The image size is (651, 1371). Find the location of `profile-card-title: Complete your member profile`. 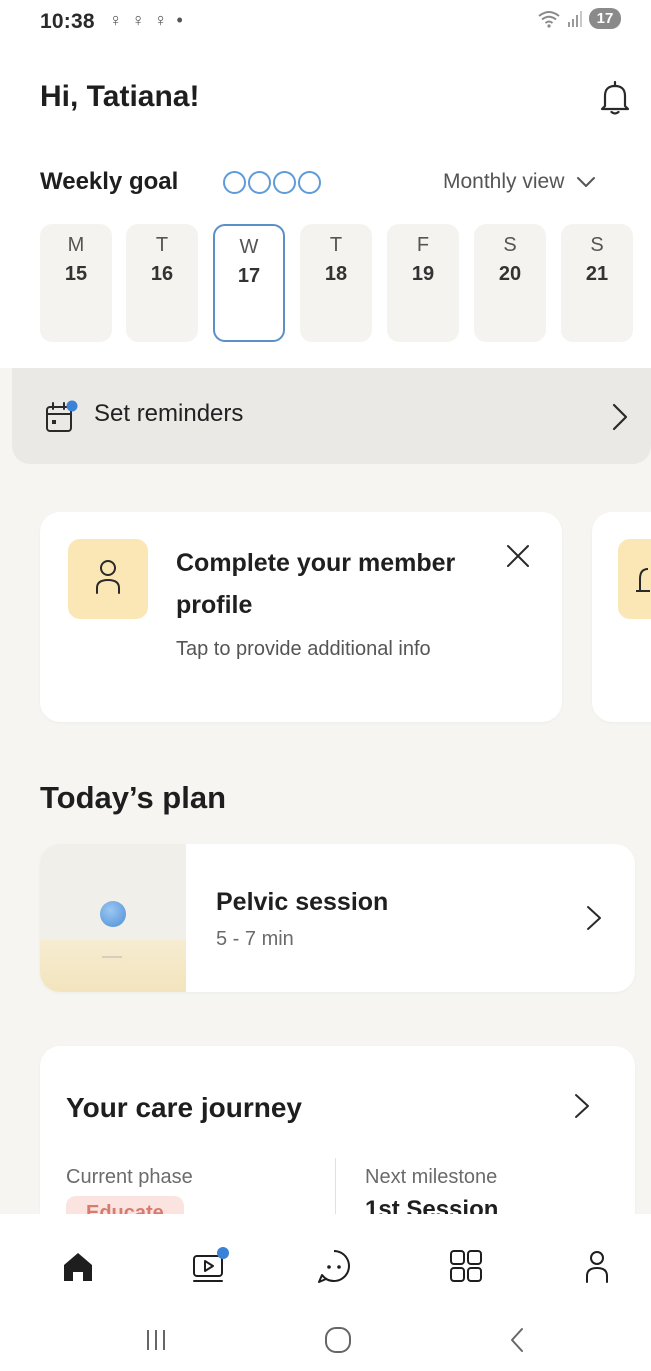

profile-card-title: Complete your member profile is located at coordinates (316, 584).